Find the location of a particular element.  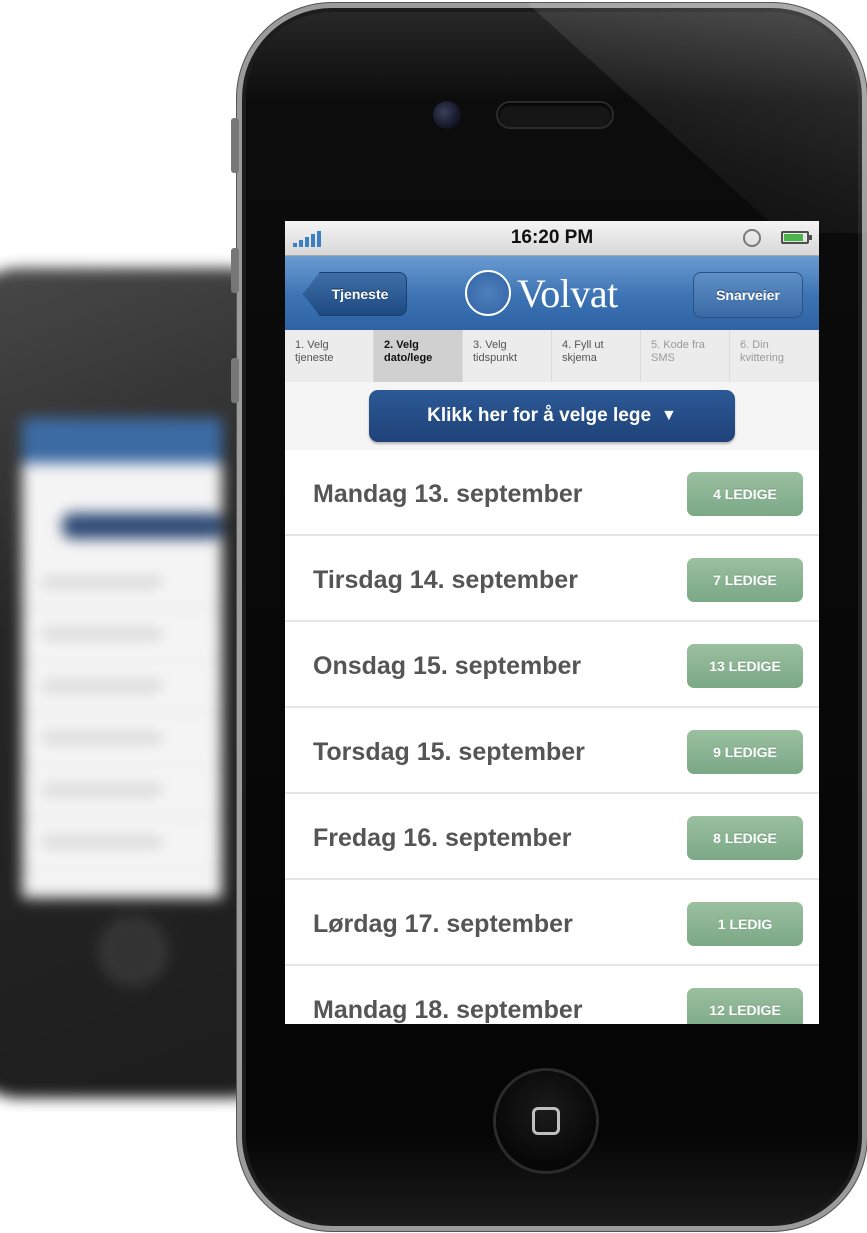

available-slots-badge: 4 LEDIGE is located at coordinates (745, 494).